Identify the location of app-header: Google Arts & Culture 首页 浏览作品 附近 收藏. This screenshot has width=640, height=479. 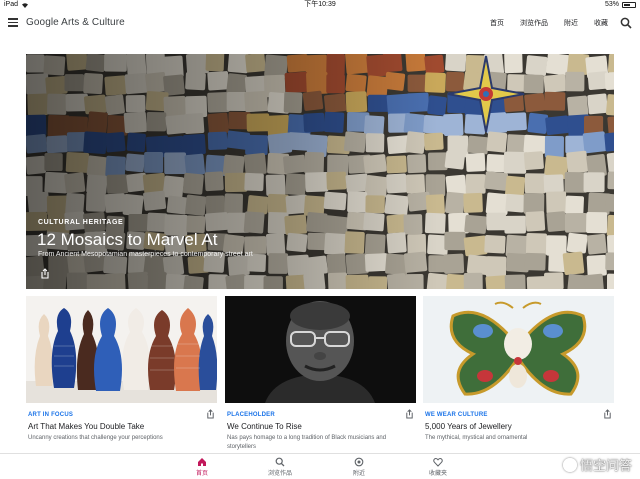
(320, 23).